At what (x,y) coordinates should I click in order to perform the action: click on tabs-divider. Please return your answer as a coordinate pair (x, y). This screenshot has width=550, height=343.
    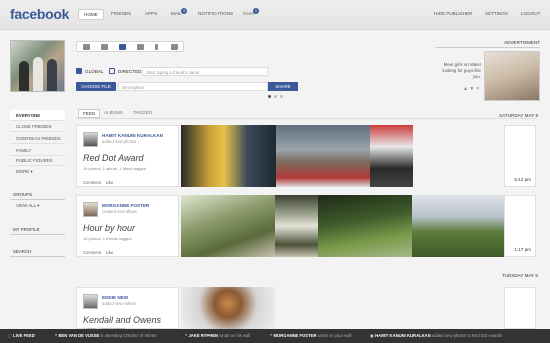
    Looking at the image, I should click on (306, 118).